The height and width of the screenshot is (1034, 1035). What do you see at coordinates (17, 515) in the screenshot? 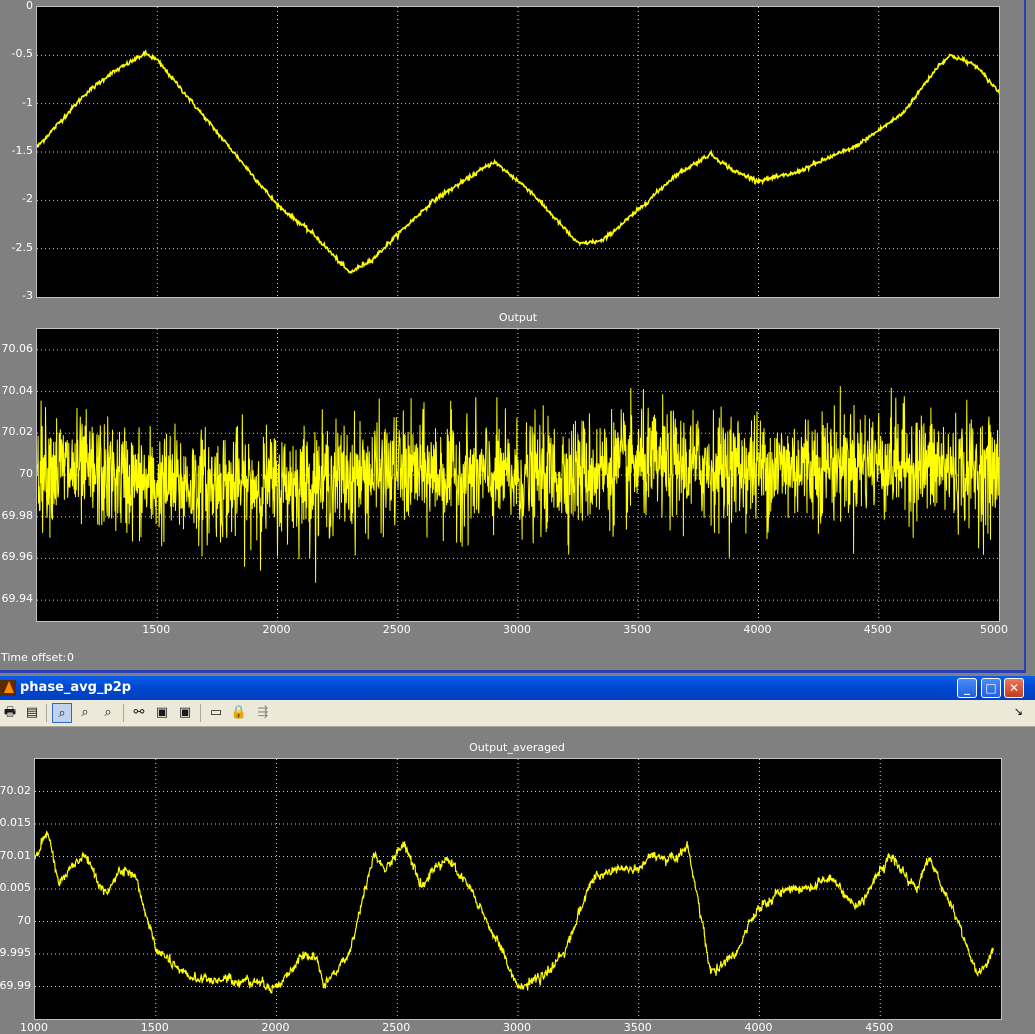
I see `y-tick-label: 69.98` at bounding box center [17, 515].